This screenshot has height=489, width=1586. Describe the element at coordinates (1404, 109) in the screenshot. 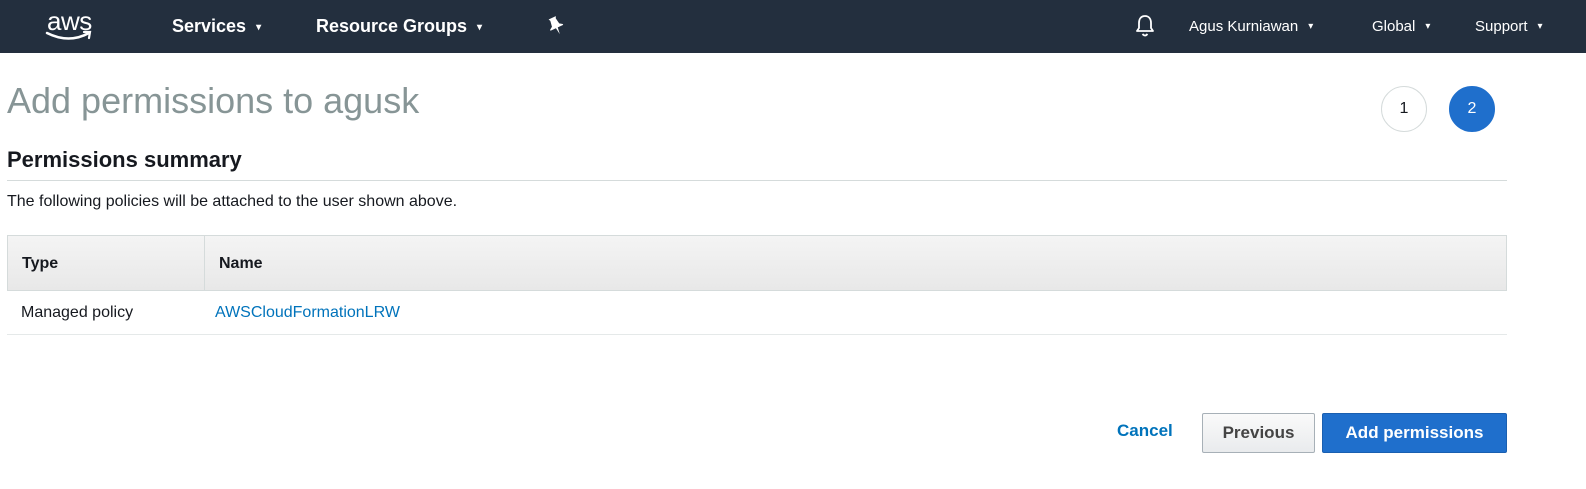

I see `wizard-step-1: 1` at that location.